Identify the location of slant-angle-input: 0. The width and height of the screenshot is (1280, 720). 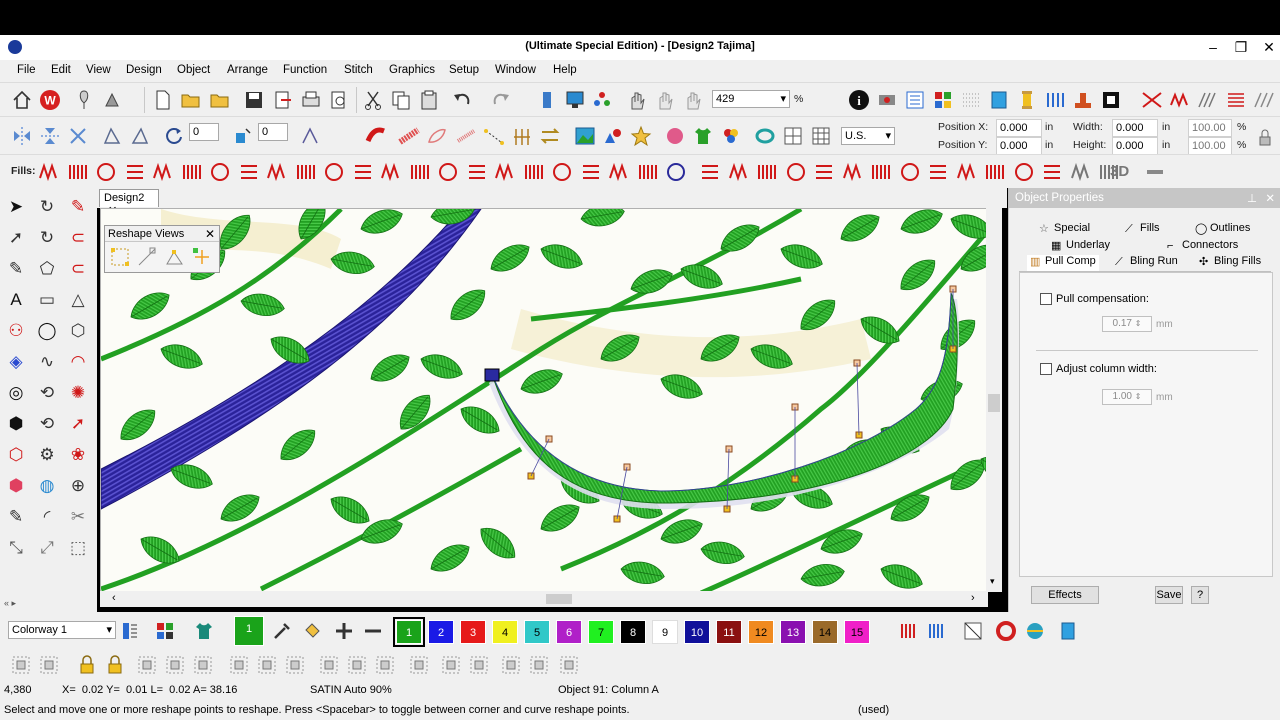
(273, 132).